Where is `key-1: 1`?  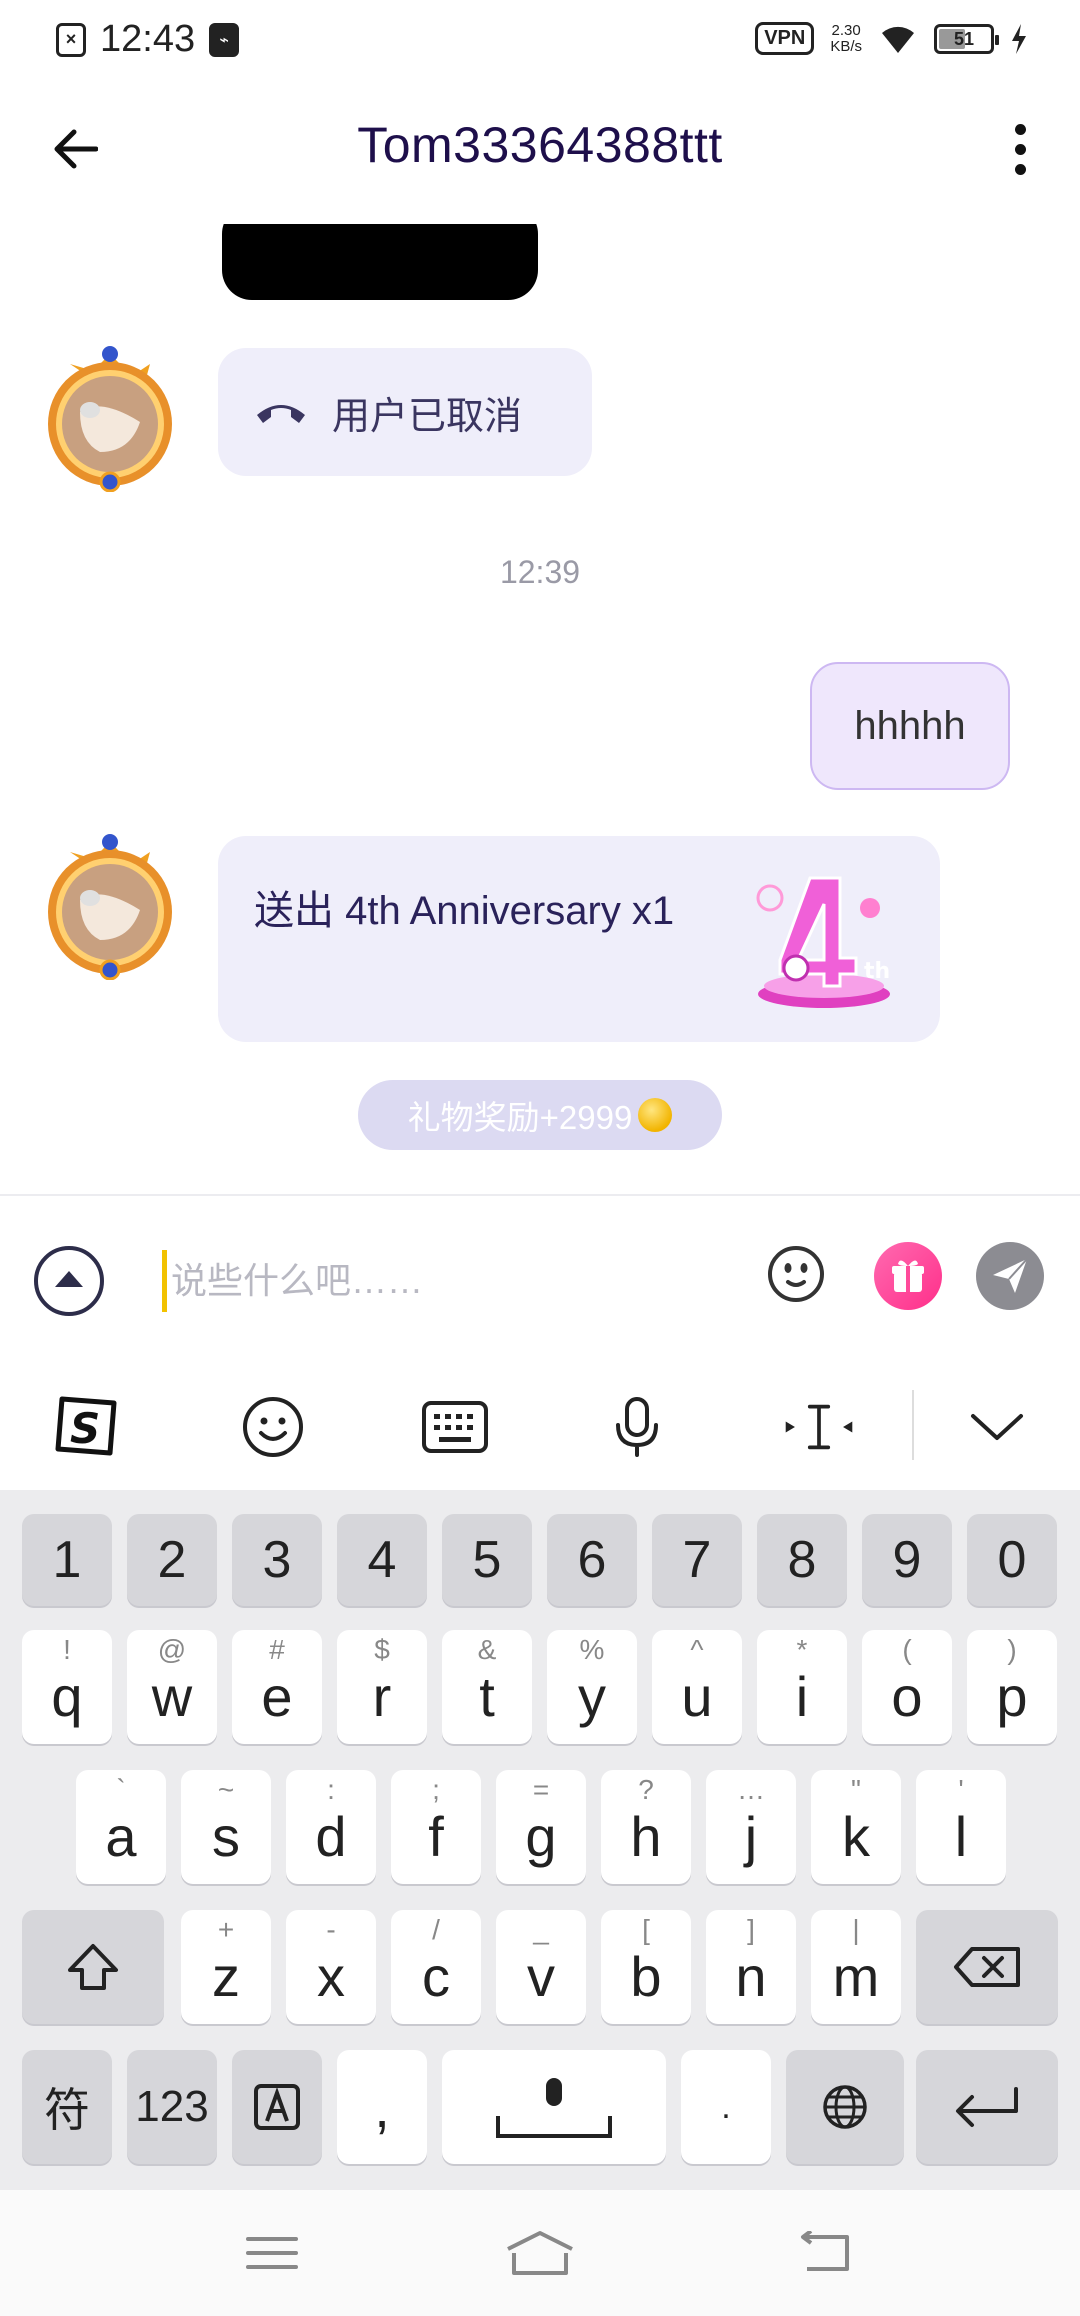 key-1: 1 is located at coordinates (67, 1560).